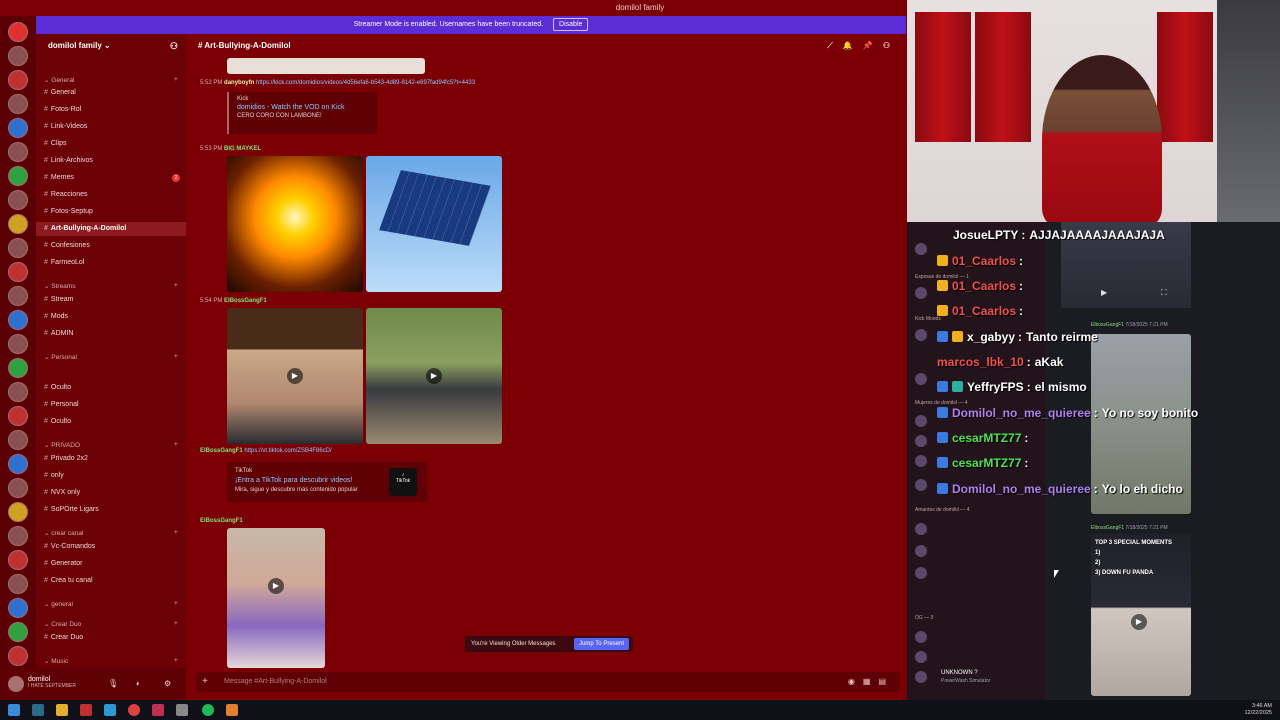 This screenshot has height=720, width=1280. Describe the element at coordinates (138, 683) in the screenshot. I see `headphones-icon: ◐` at that location.